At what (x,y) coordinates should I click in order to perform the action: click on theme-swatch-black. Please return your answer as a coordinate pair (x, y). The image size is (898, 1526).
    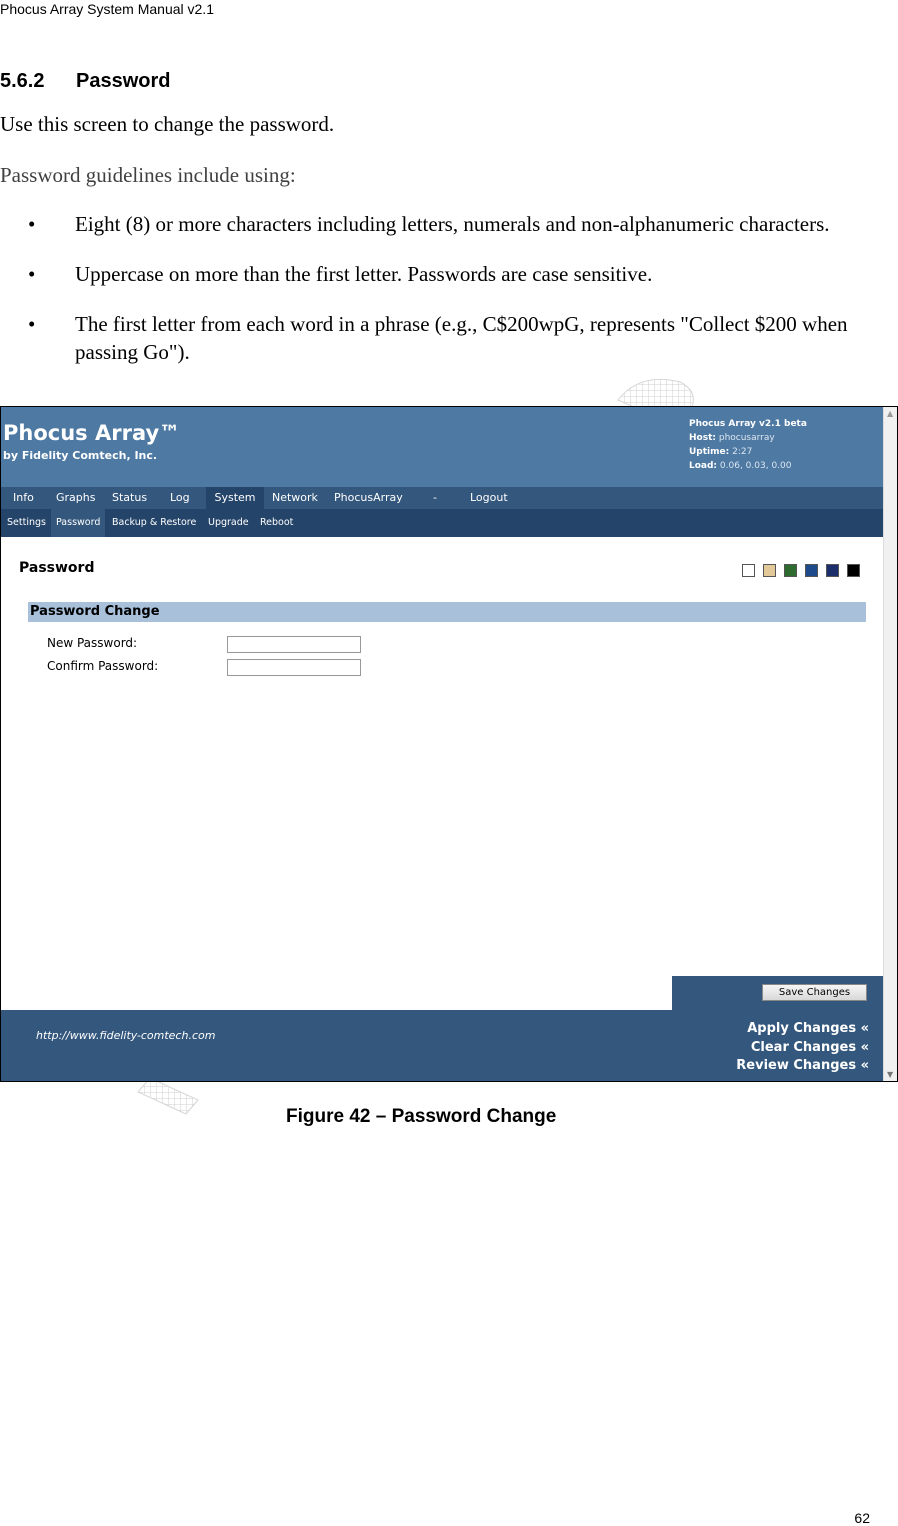
    Looking at the image, I should click on (853, 570).